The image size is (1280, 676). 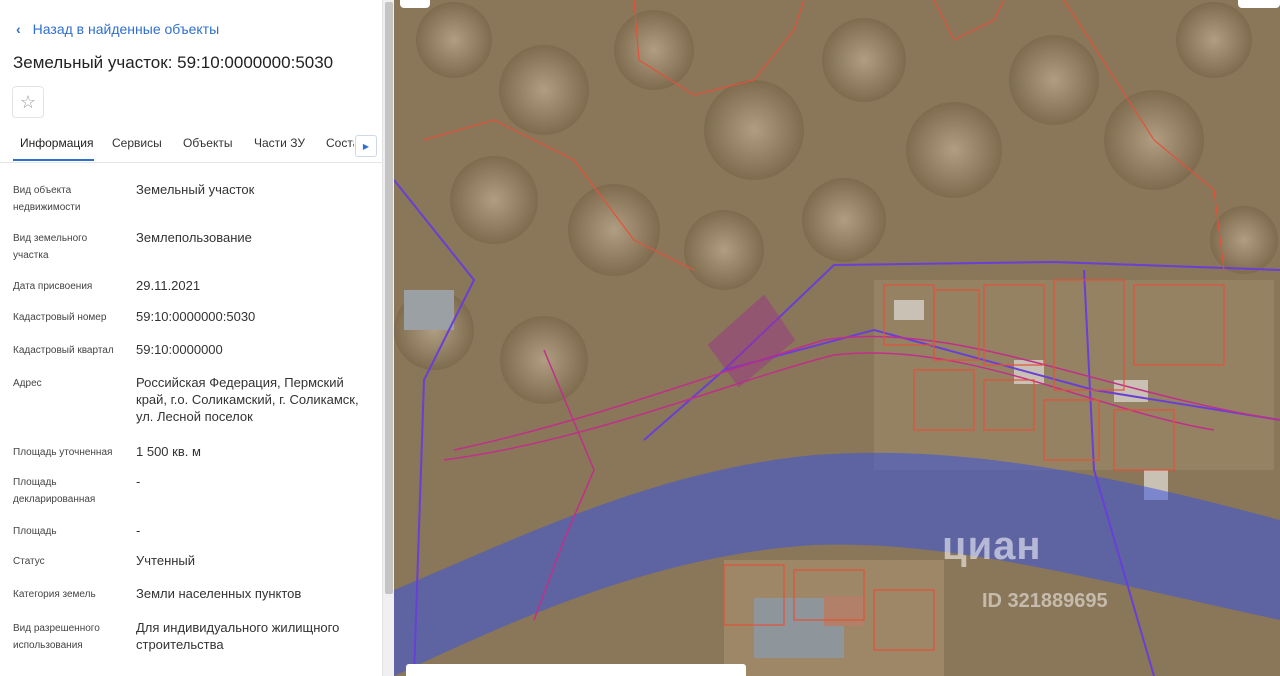 I want to click on field-label: Статус, so click(x=29, y=561).